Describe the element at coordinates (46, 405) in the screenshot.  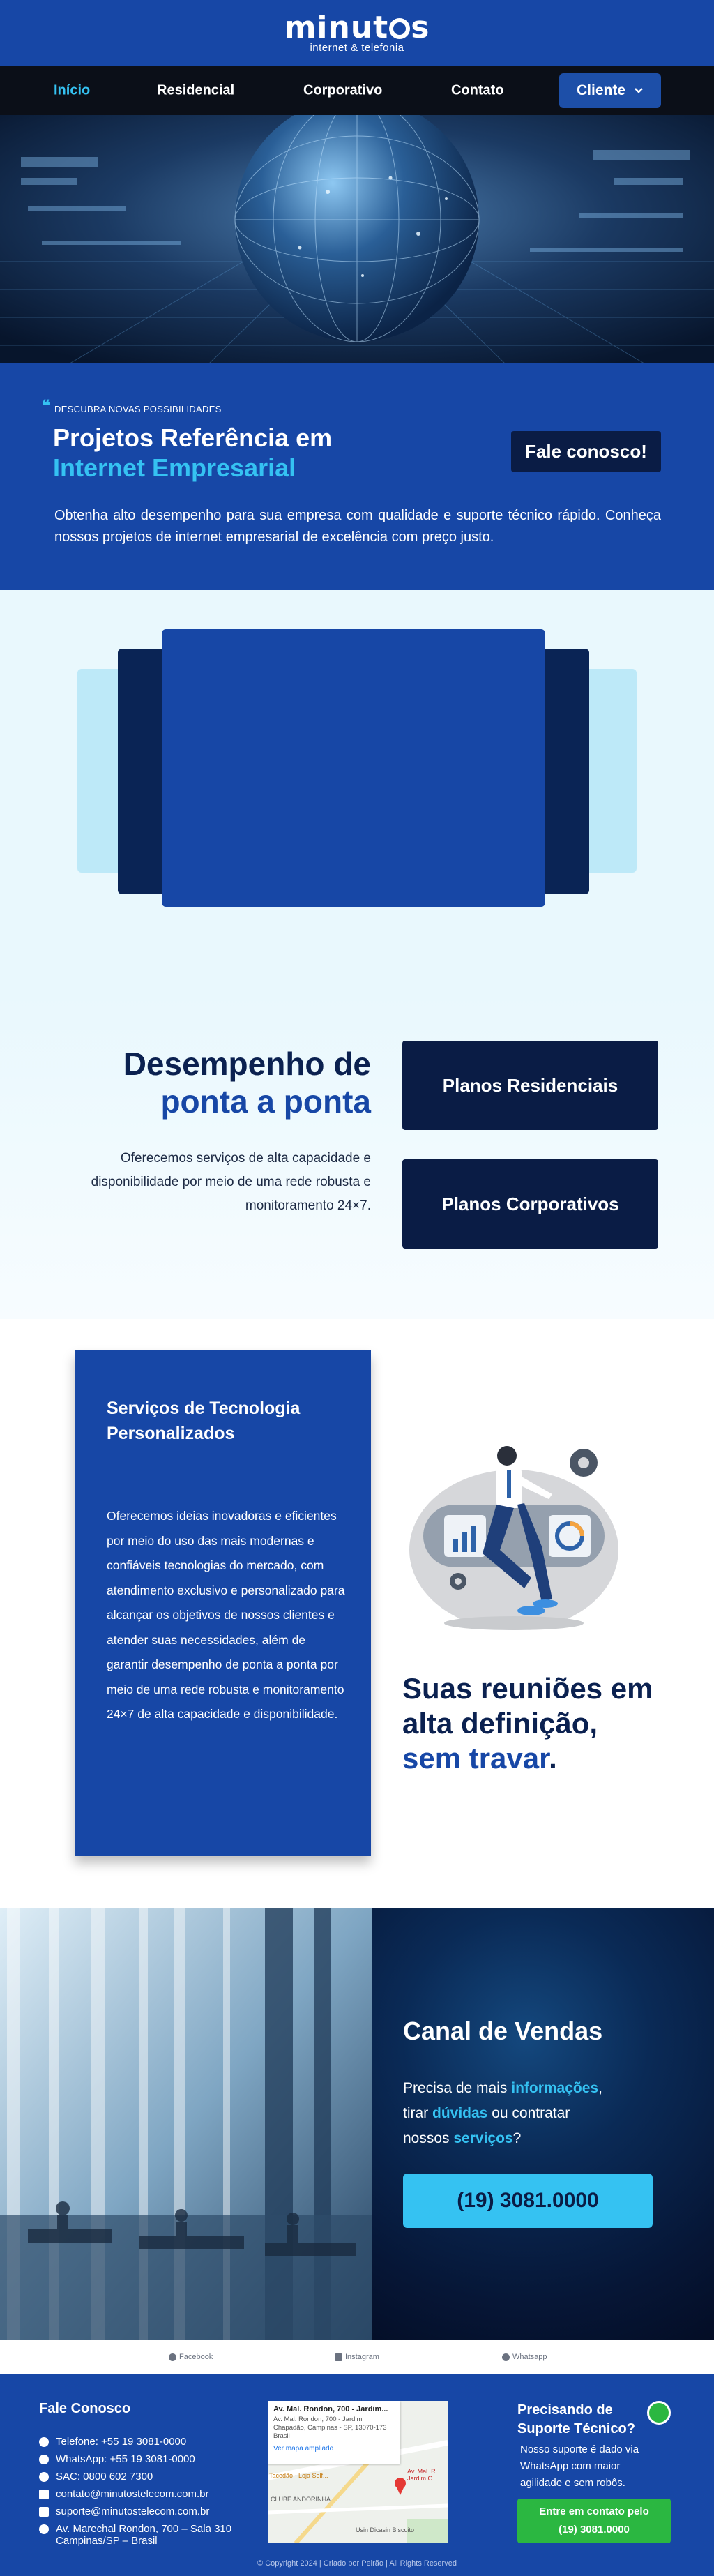
I see `quote-icon: ❝` at that location.